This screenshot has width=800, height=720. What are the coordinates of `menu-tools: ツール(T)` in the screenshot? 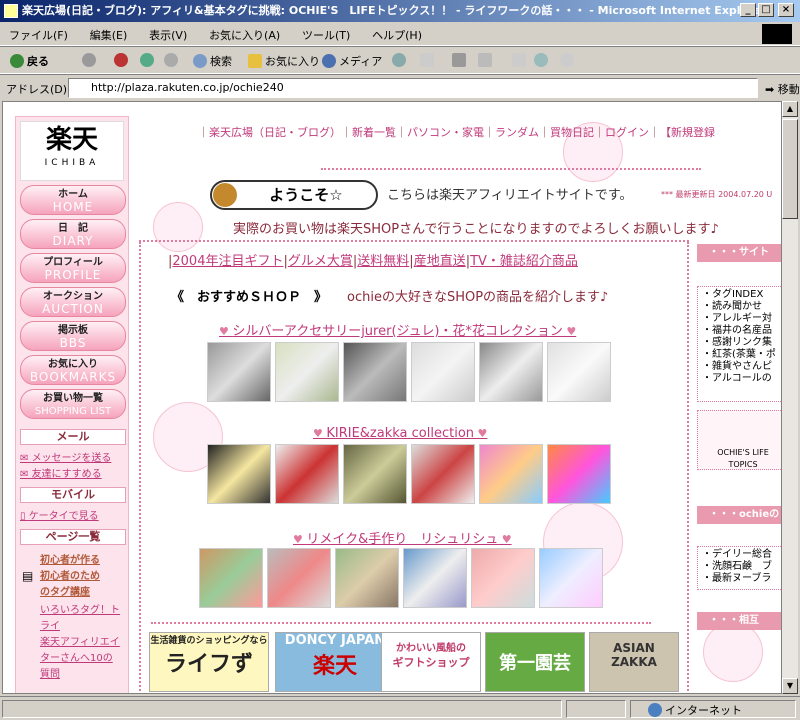 It's located at (326, 32).